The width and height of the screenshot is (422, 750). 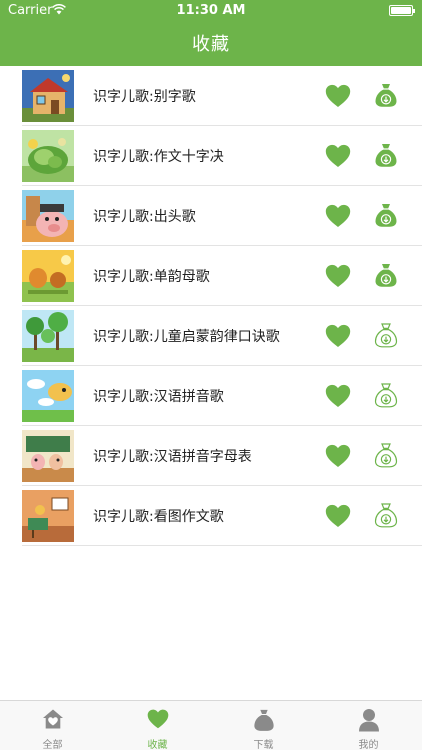 I want to click on item-title: 识字儿歌:汉语拼音歌, so click(x=158, y=397).